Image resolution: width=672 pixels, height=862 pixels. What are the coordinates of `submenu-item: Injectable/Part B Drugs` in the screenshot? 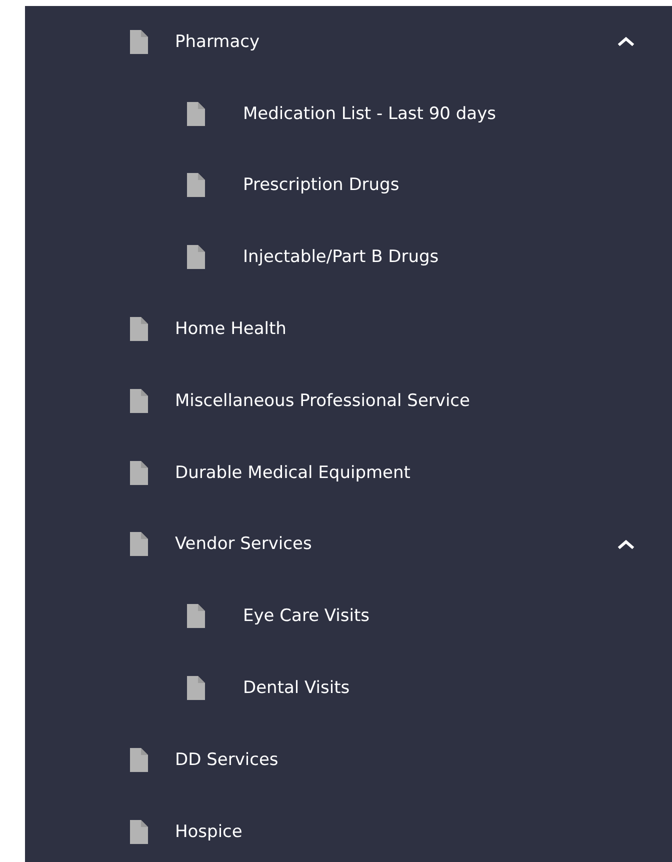 It's located at (348, 257).